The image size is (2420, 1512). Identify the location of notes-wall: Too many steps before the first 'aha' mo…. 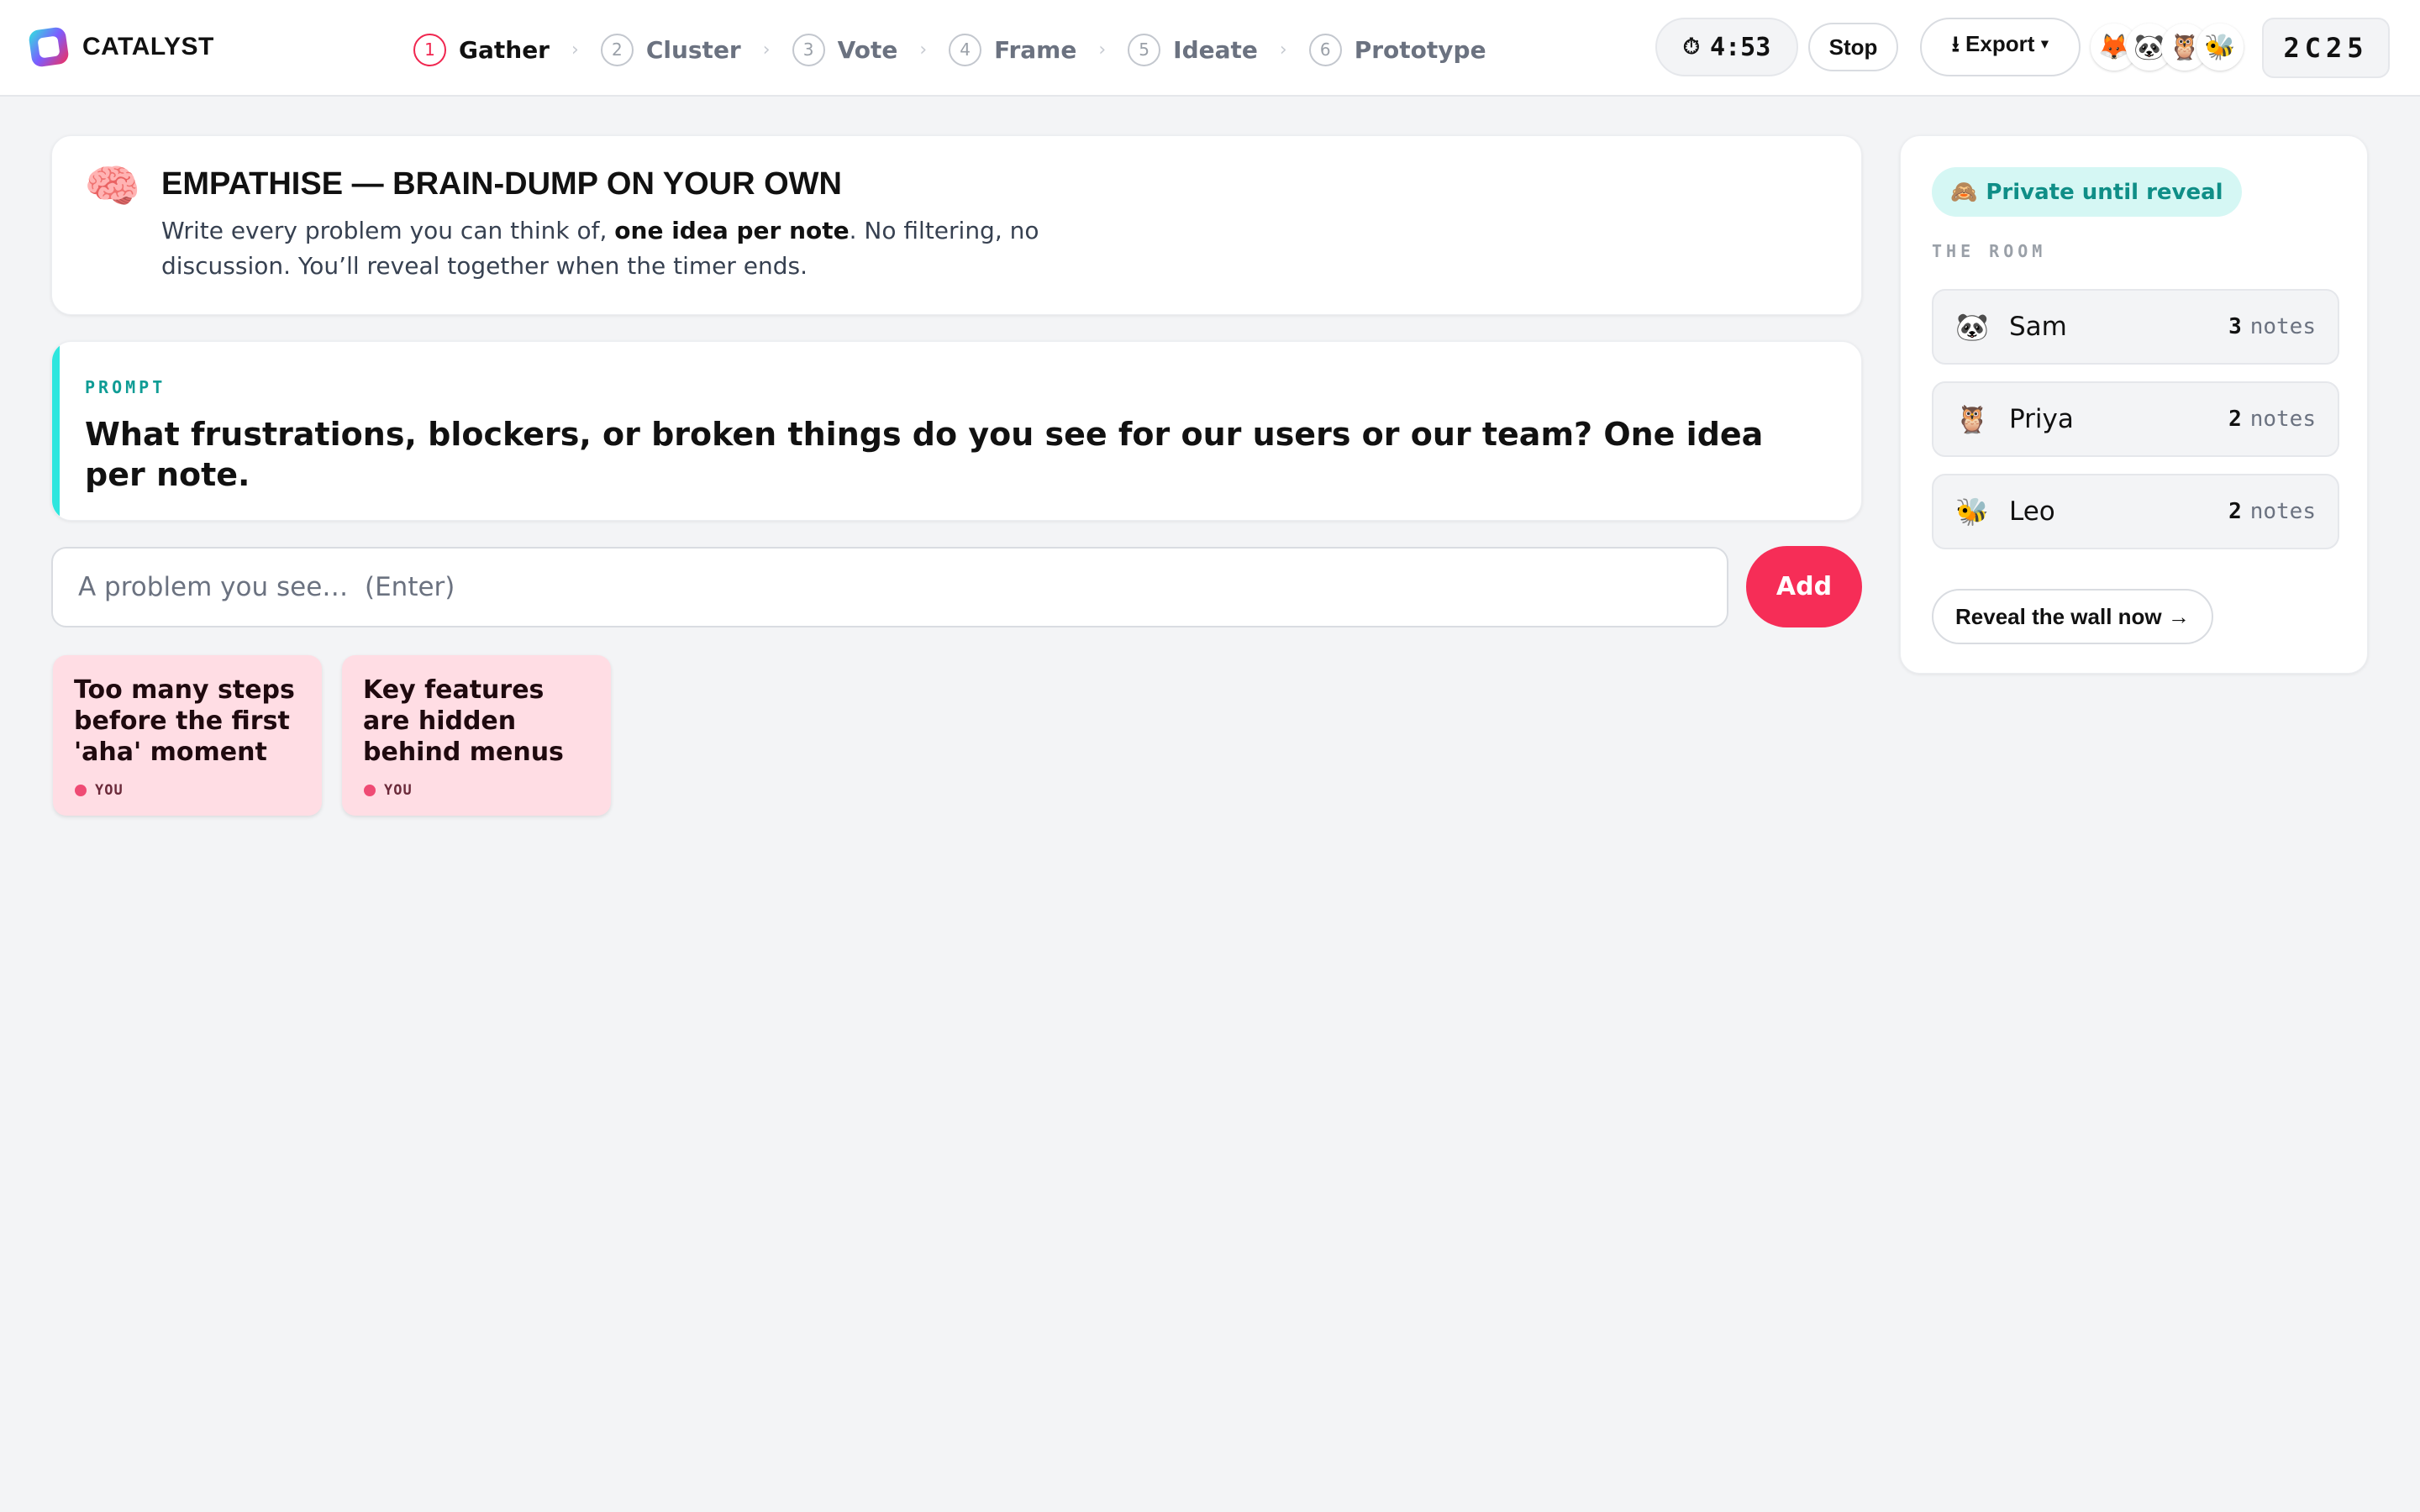
(332, 735).